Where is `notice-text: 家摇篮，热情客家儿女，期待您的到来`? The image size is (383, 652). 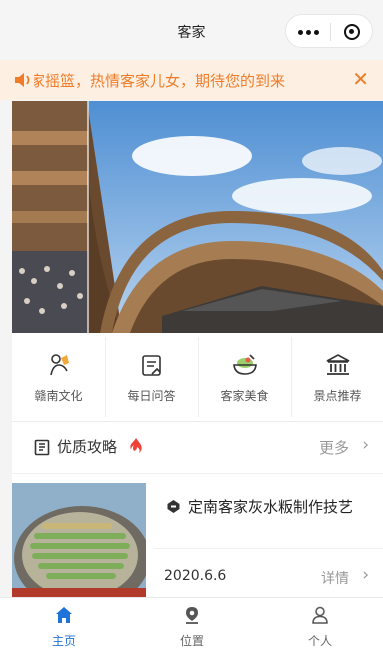
notice-text: 家摇篮，热情客家儿女，期待您的到来 is located at coordinates (160, 81).